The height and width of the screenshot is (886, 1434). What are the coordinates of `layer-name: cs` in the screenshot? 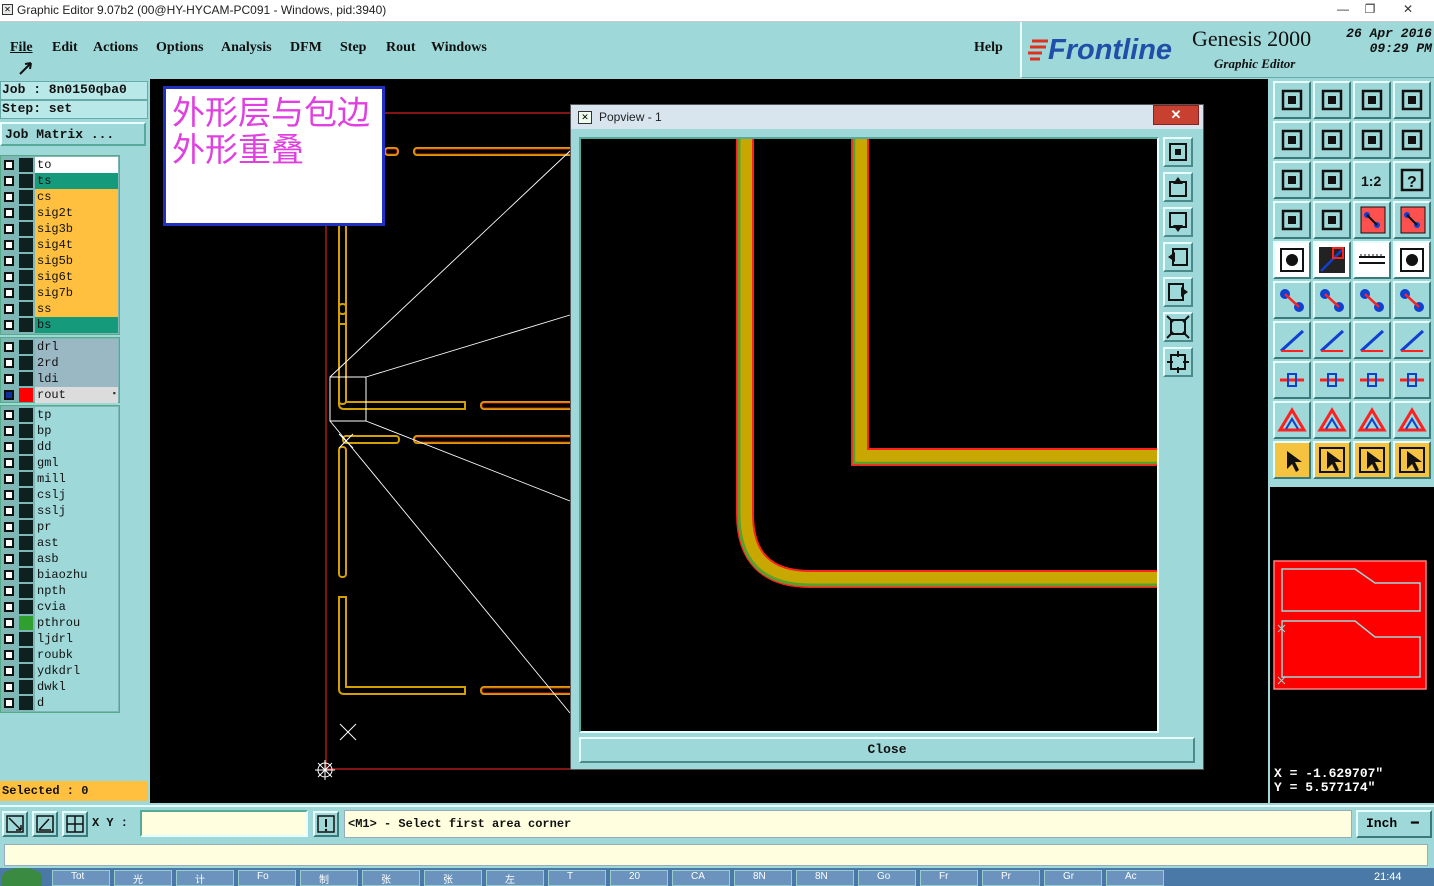 It's located at (76, 197).